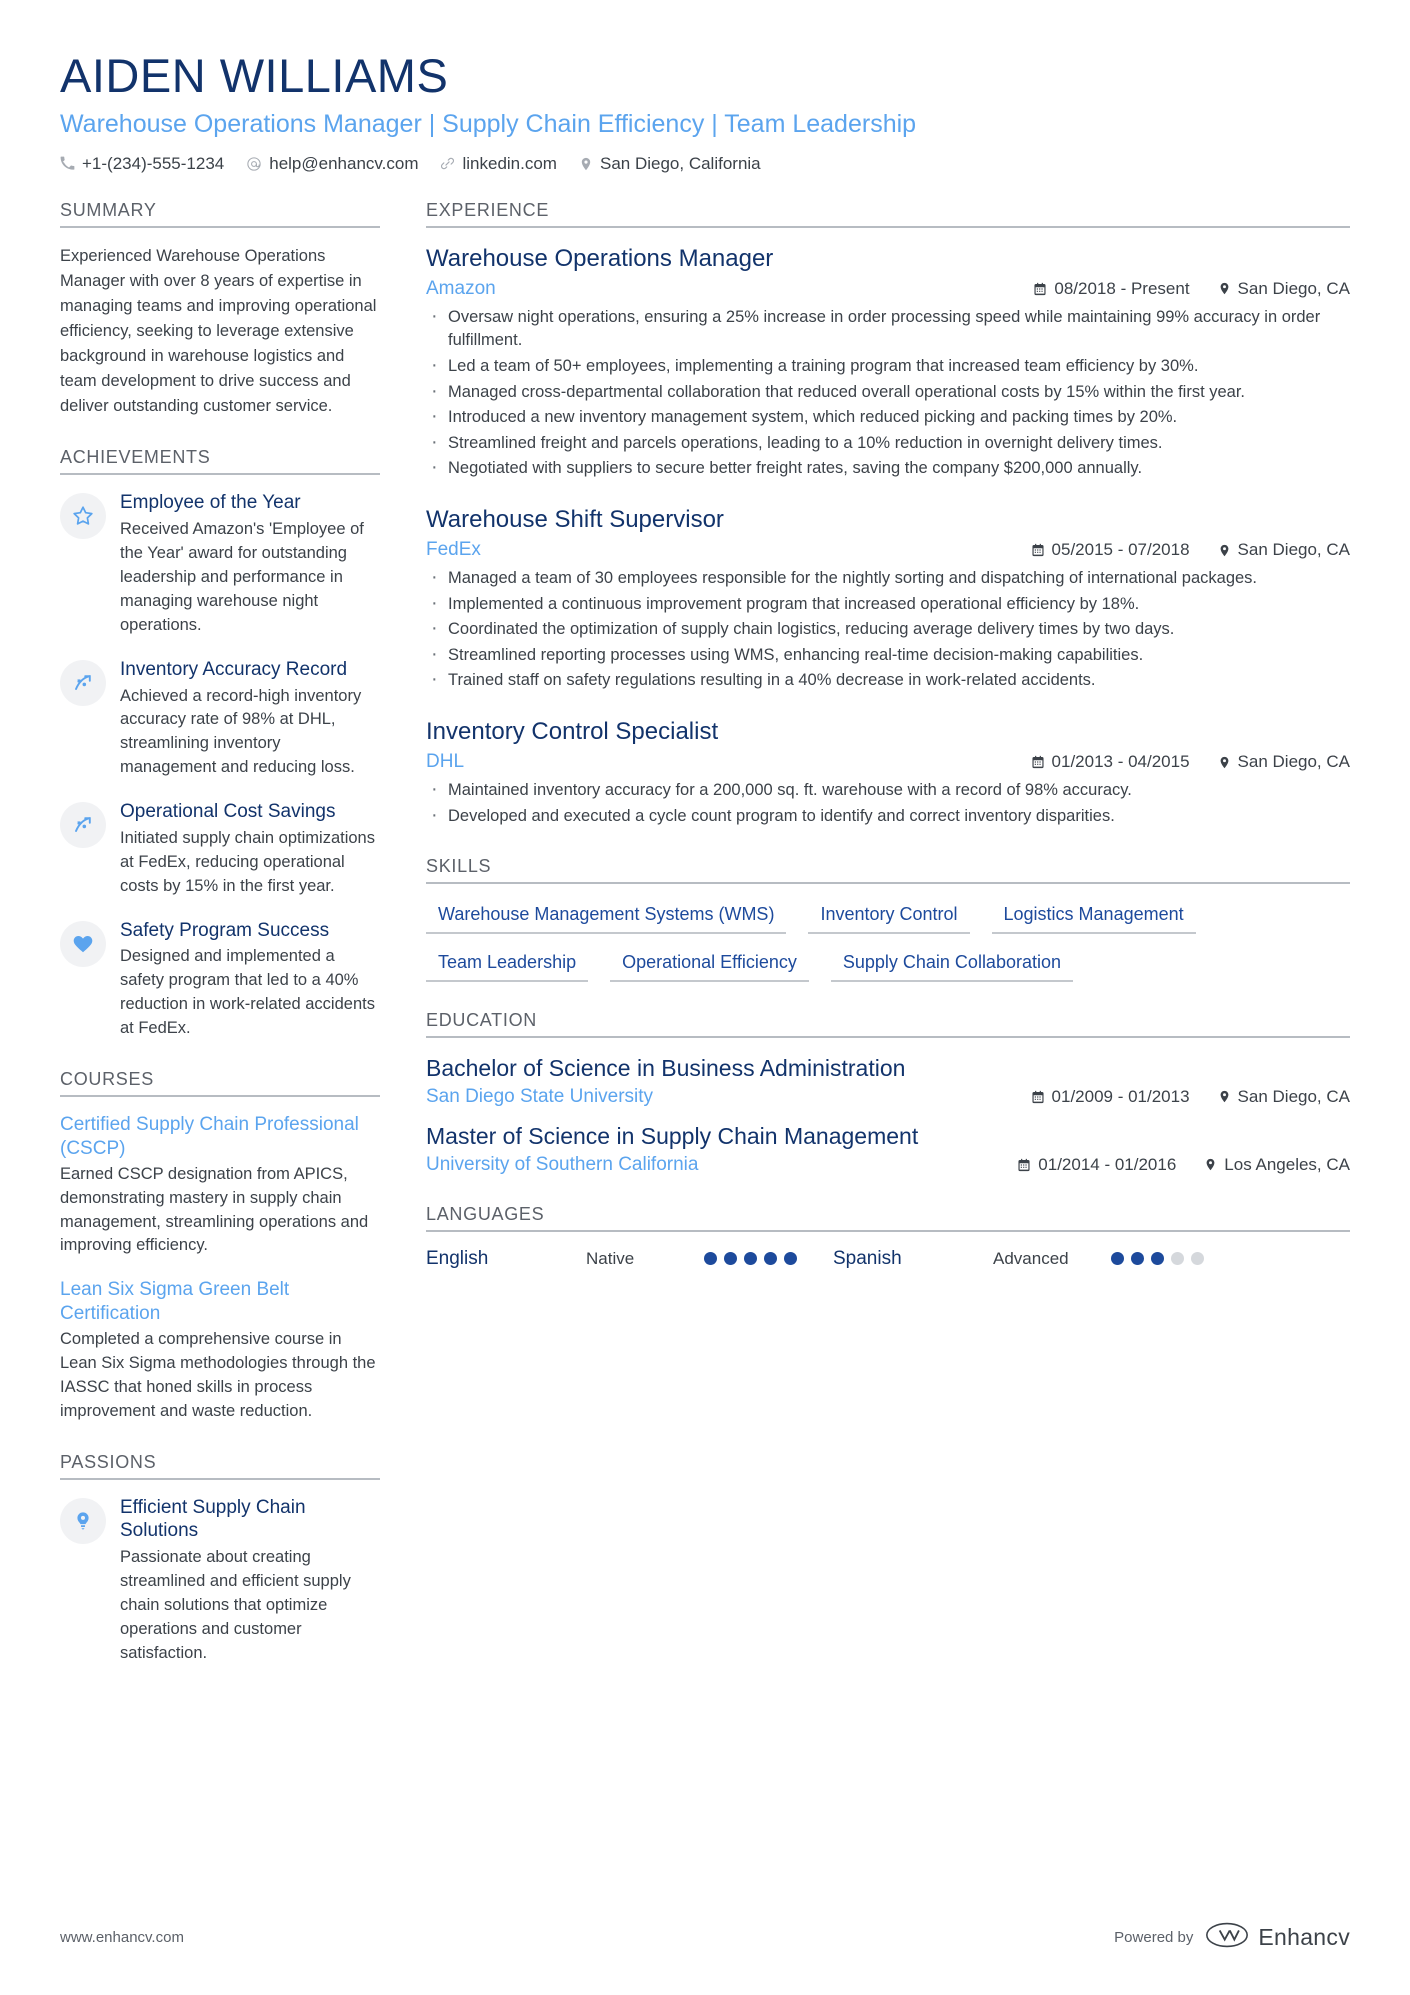 This screenshot has width=1410, height=1995. What do you see at coordinates (1284, 1097) in the screenshot?
I see `education-location: San Diego, CA` at bounding box center [1284, 1097].